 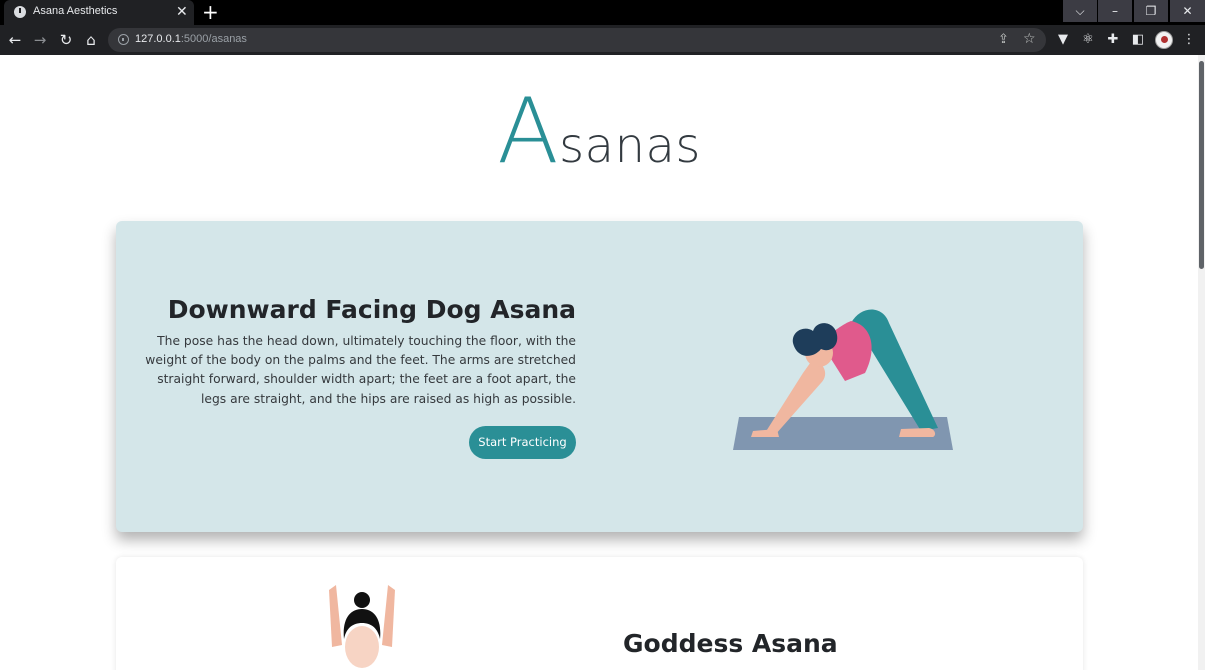 I want to click on minimize-button: –, so click(x=1115, y=11).